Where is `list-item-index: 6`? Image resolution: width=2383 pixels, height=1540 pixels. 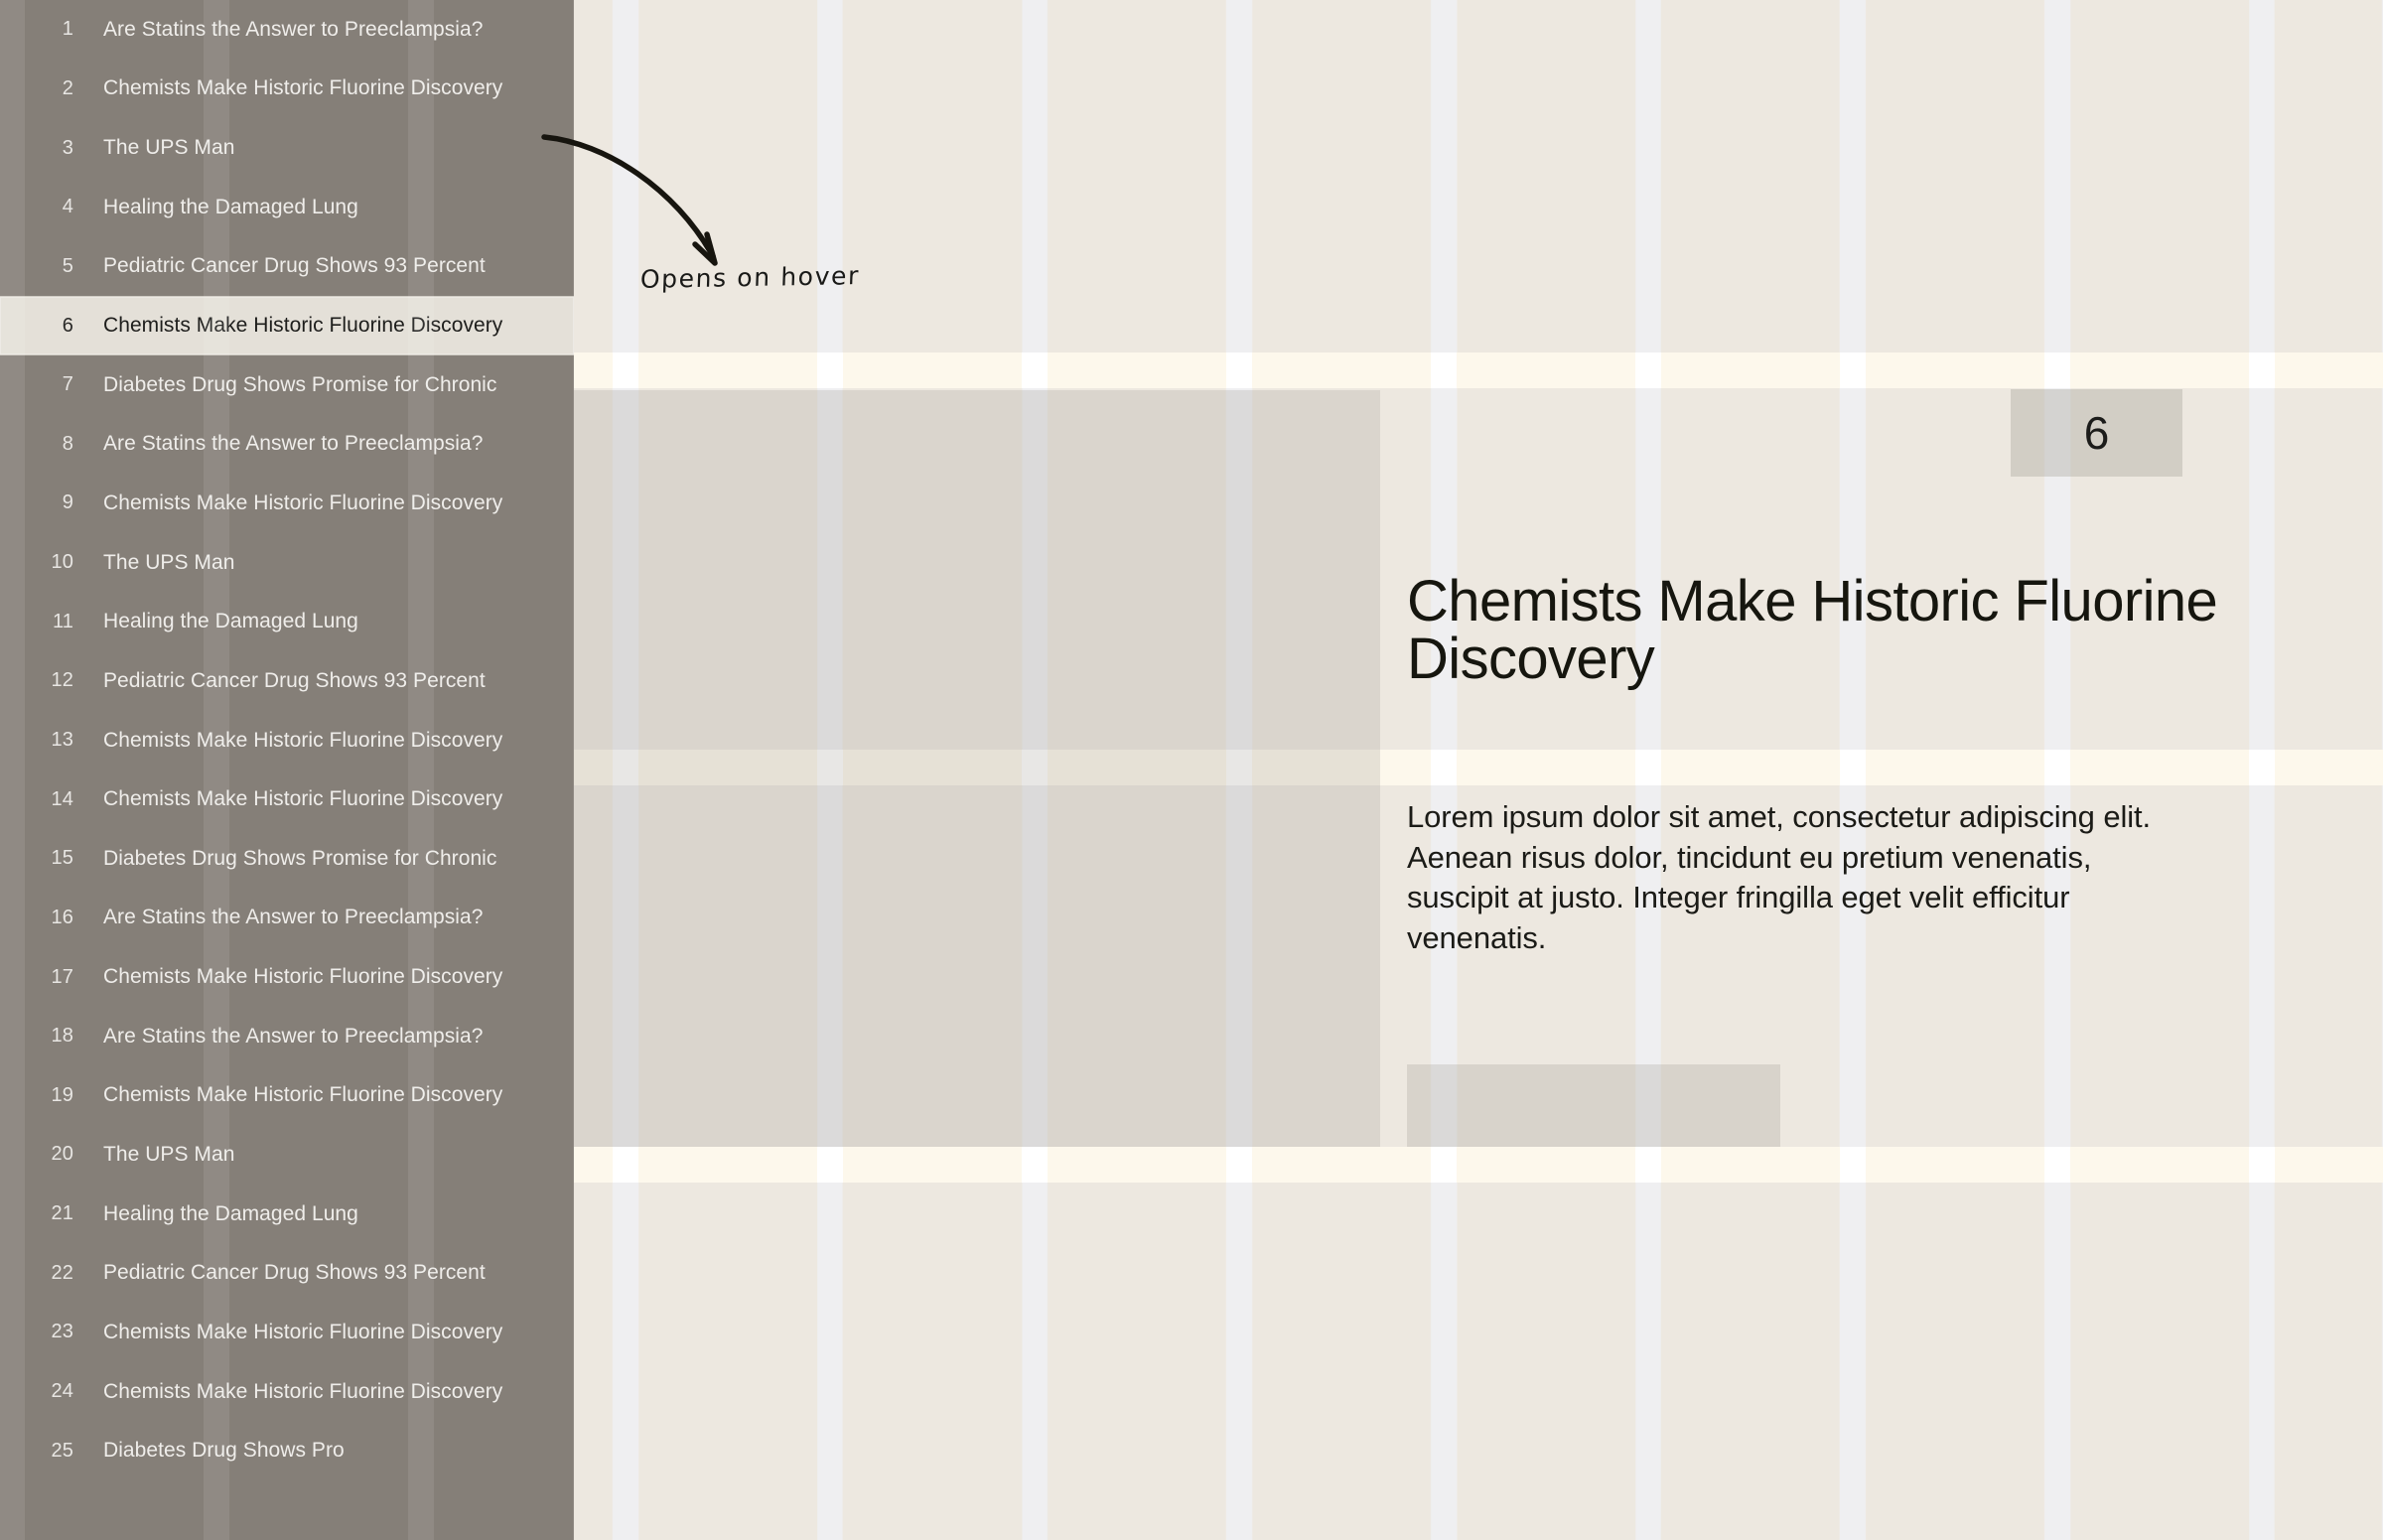
list-item-index: 6 is located at coordinates (67, 325).